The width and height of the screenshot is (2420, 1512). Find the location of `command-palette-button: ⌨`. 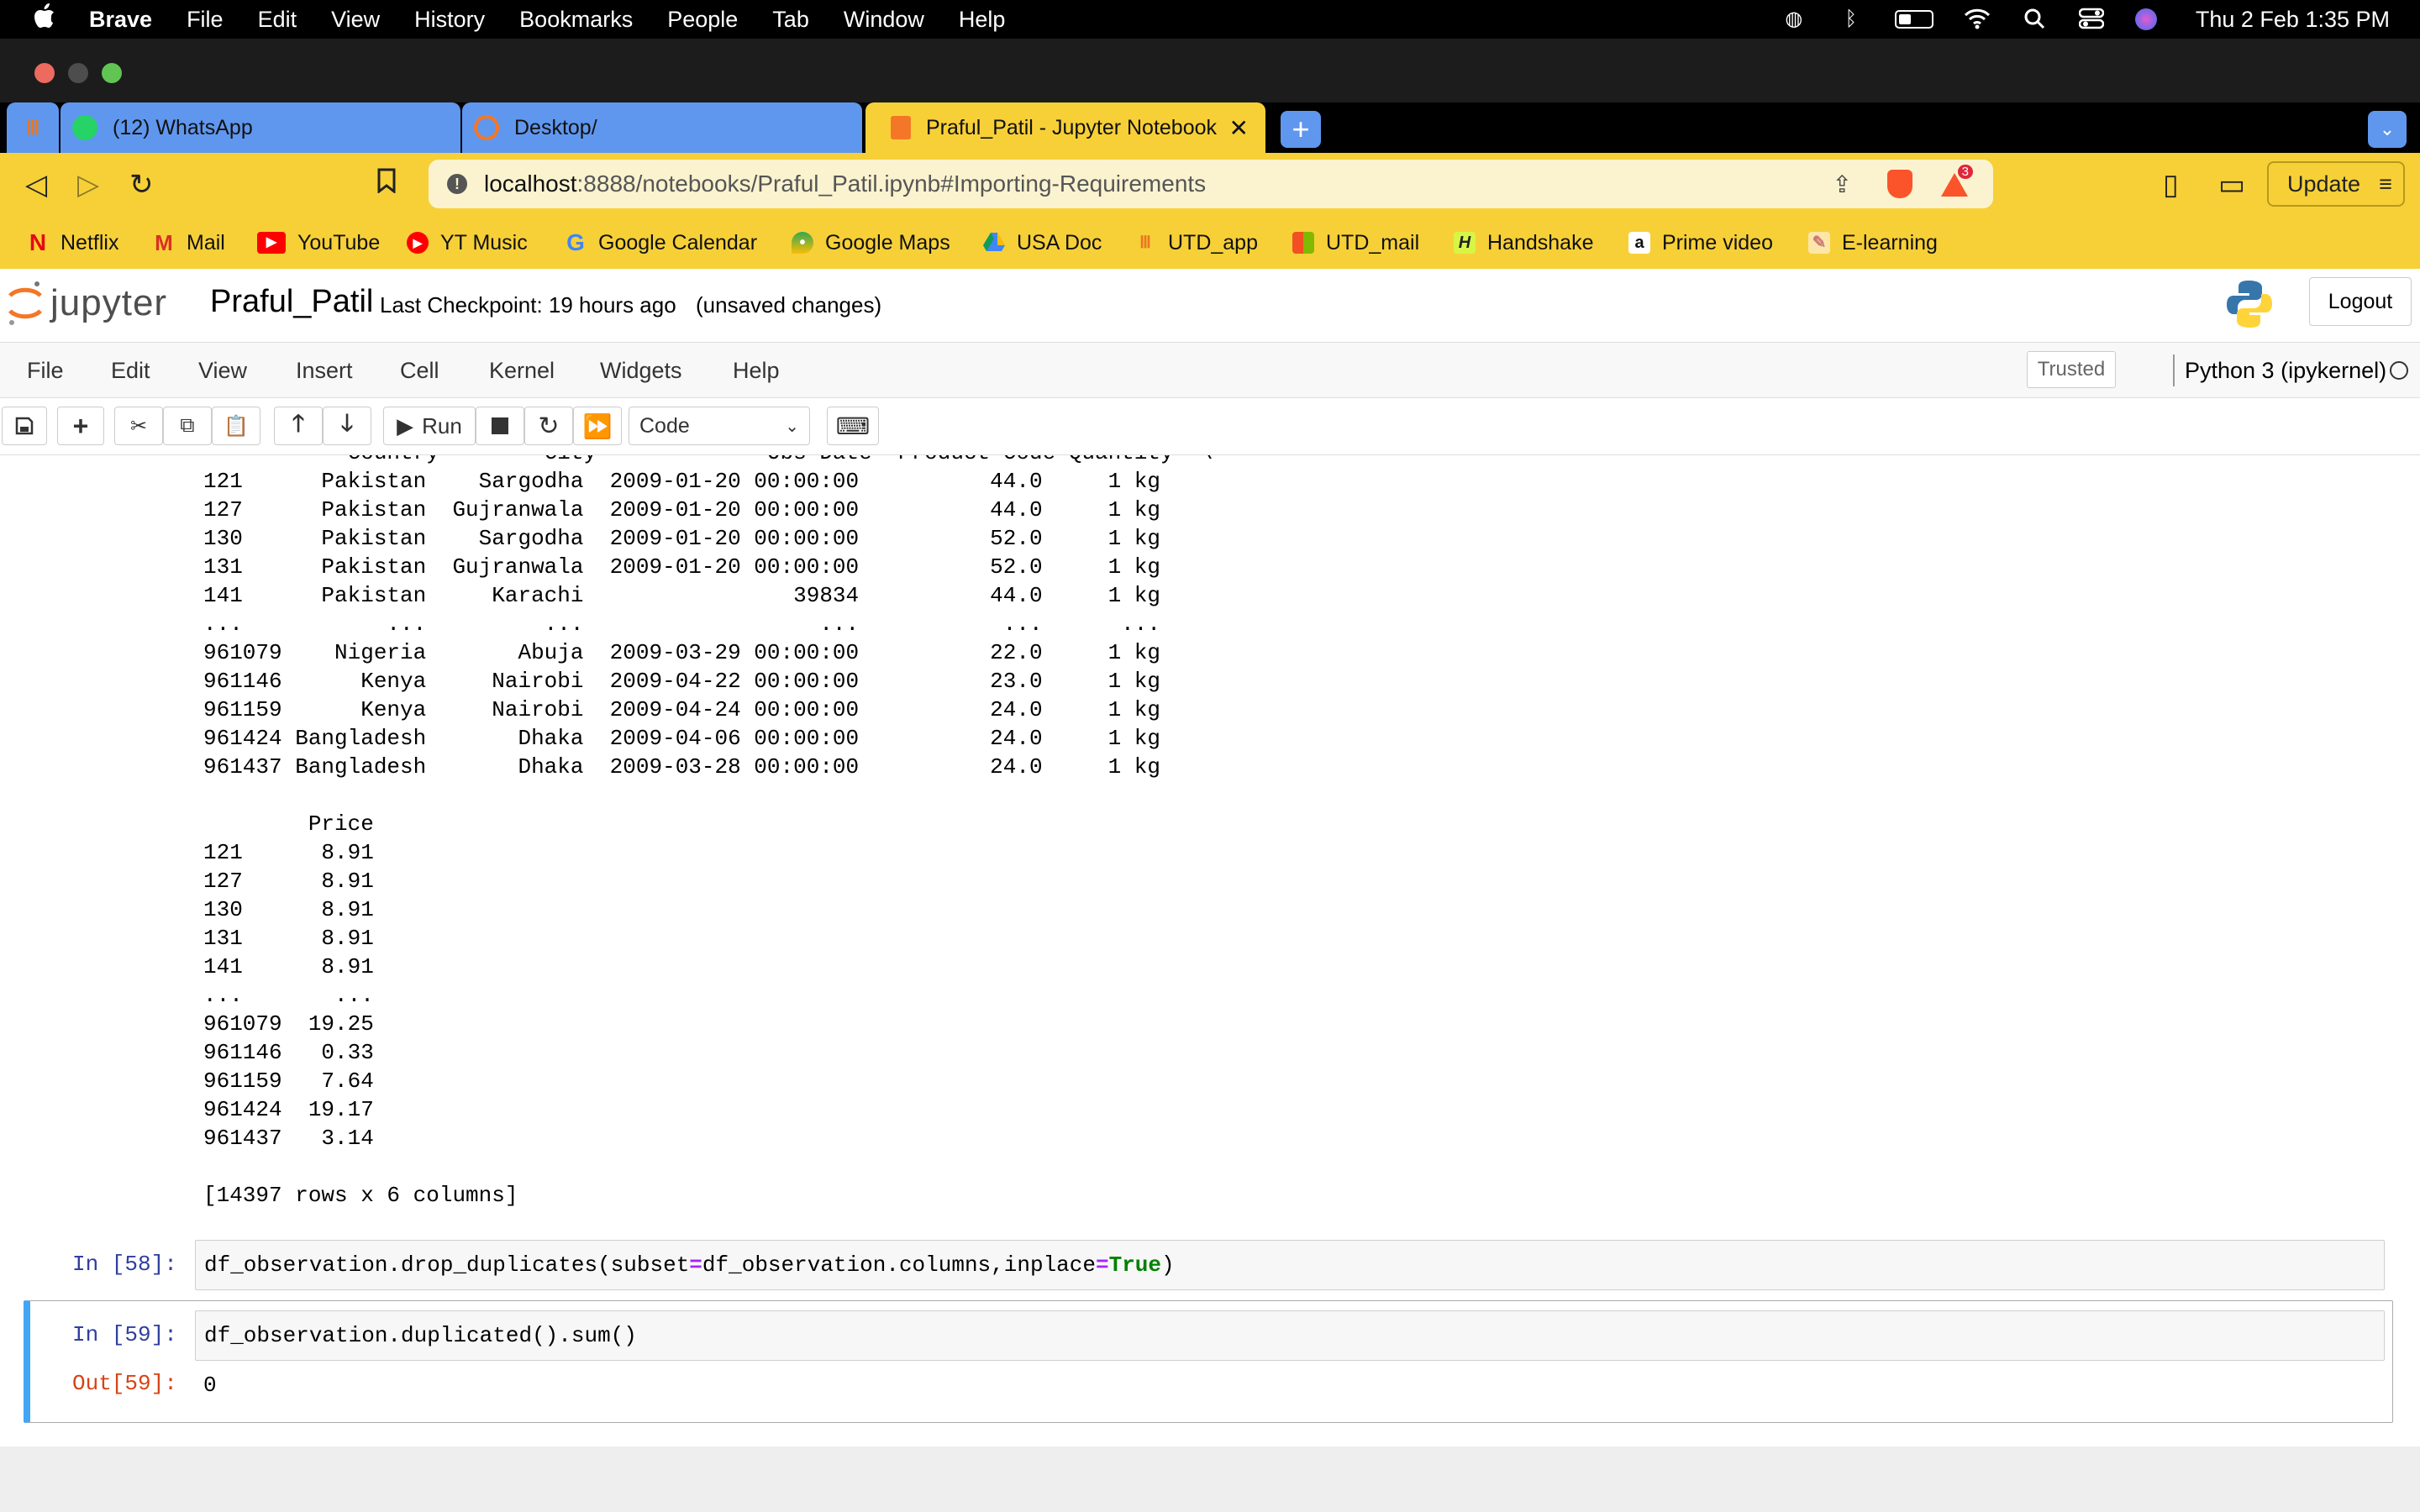

command-palette-button: ⌨ is located at coordinates (853, 426).